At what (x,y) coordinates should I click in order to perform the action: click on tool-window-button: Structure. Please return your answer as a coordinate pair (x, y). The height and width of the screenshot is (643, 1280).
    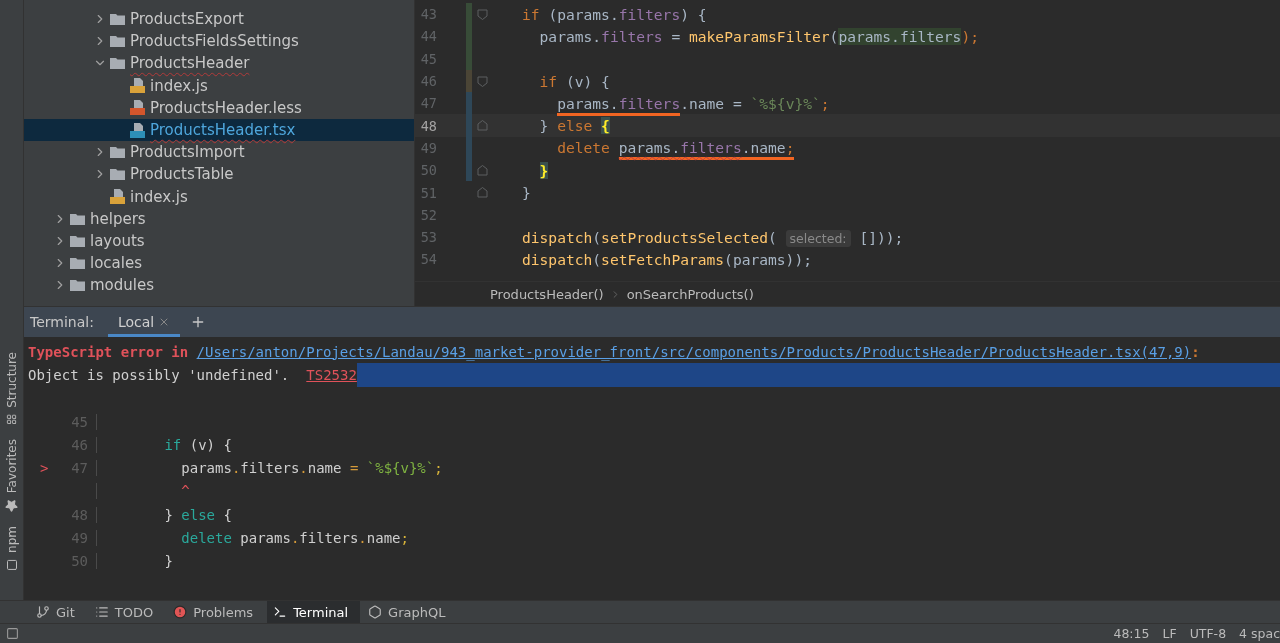
    Looking at the image, I should click on (11, 388).